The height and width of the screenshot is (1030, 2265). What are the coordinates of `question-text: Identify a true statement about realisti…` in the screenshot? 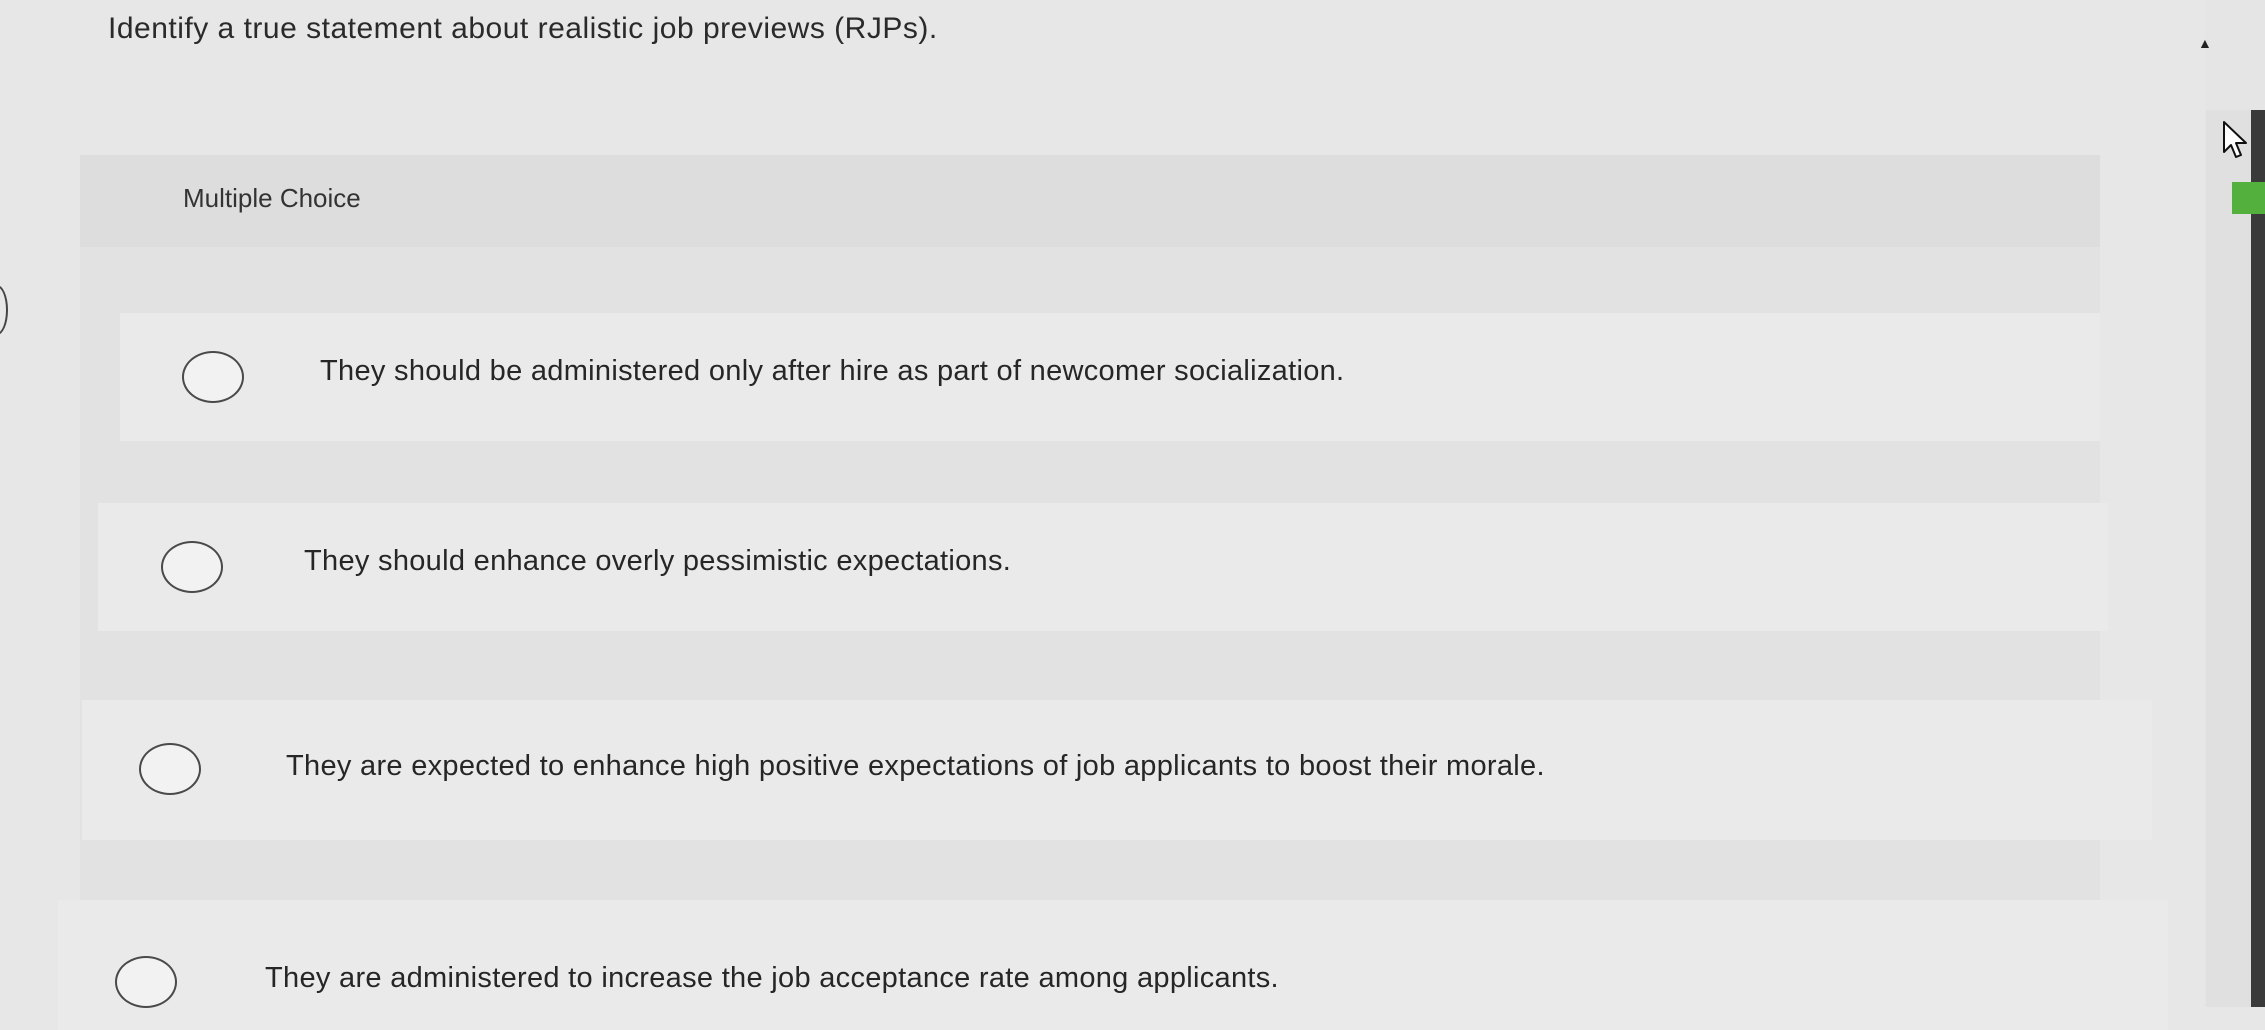 It's located at (523, 28).